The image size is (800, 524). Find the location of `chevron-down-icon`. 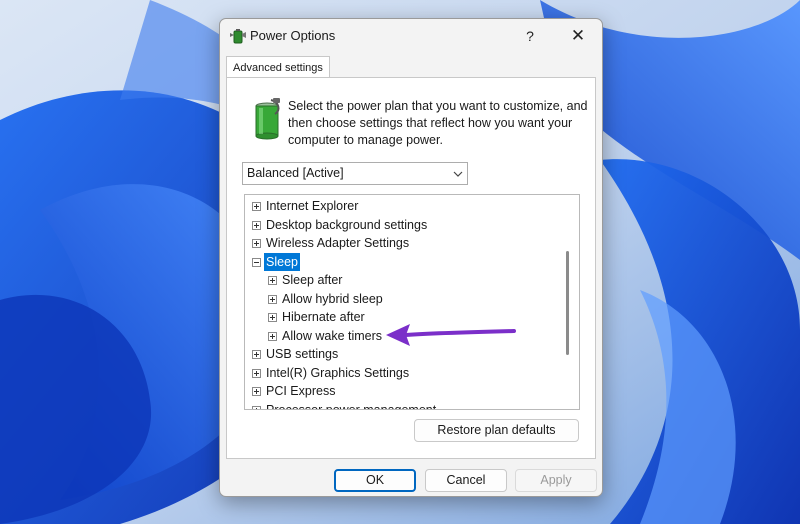

chevron-down-icon is located at coordinates (458, 174).